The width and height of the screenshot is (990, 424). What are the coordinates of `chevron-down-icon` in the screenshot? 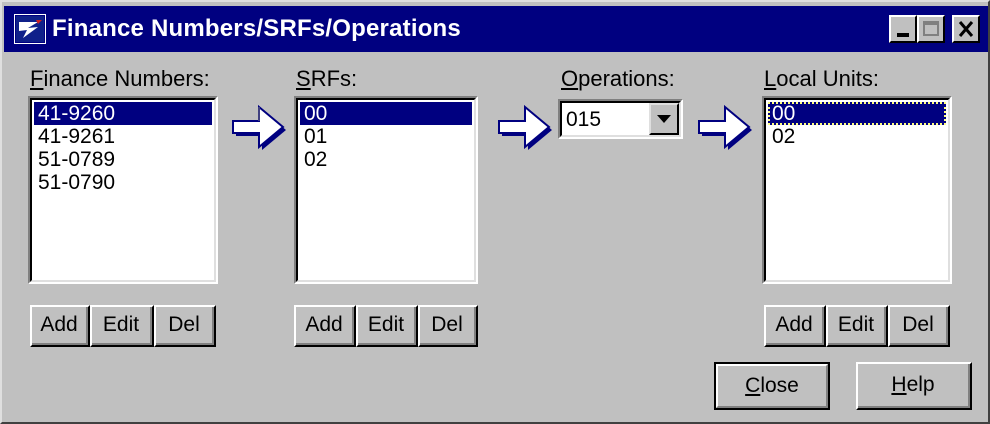 It's located at (664, 119).